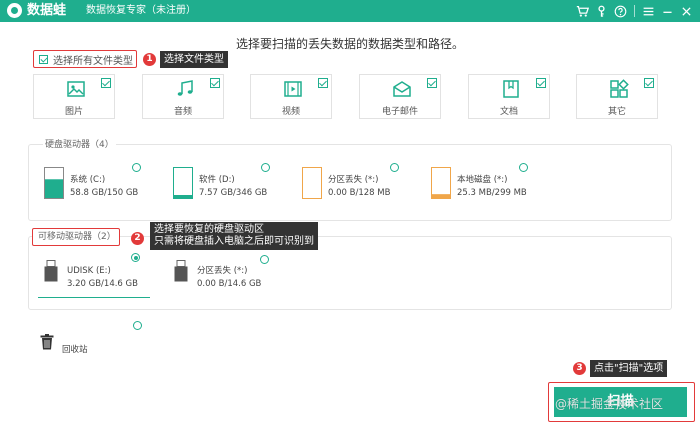  What do you see at coordinates (194, 59) in the screenshot?
I see `annotation-tip-1: 选择文件类型` at bounding box center [194, 59].